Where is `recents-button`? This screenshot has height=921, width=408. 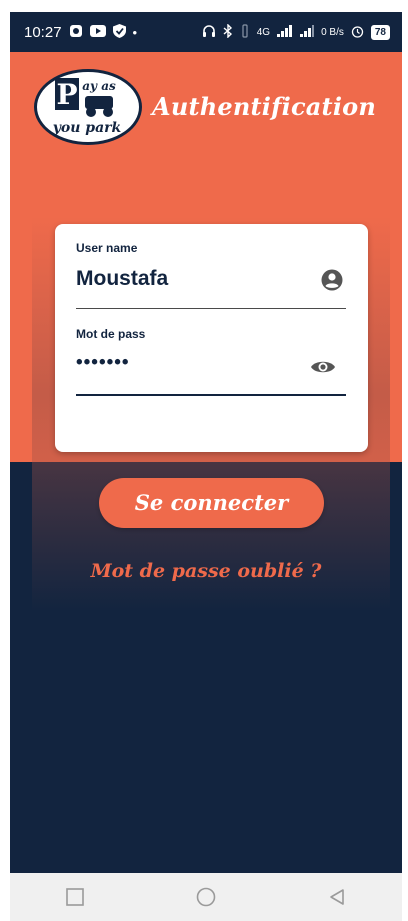
recents-button is located at coordinates (75, 897).